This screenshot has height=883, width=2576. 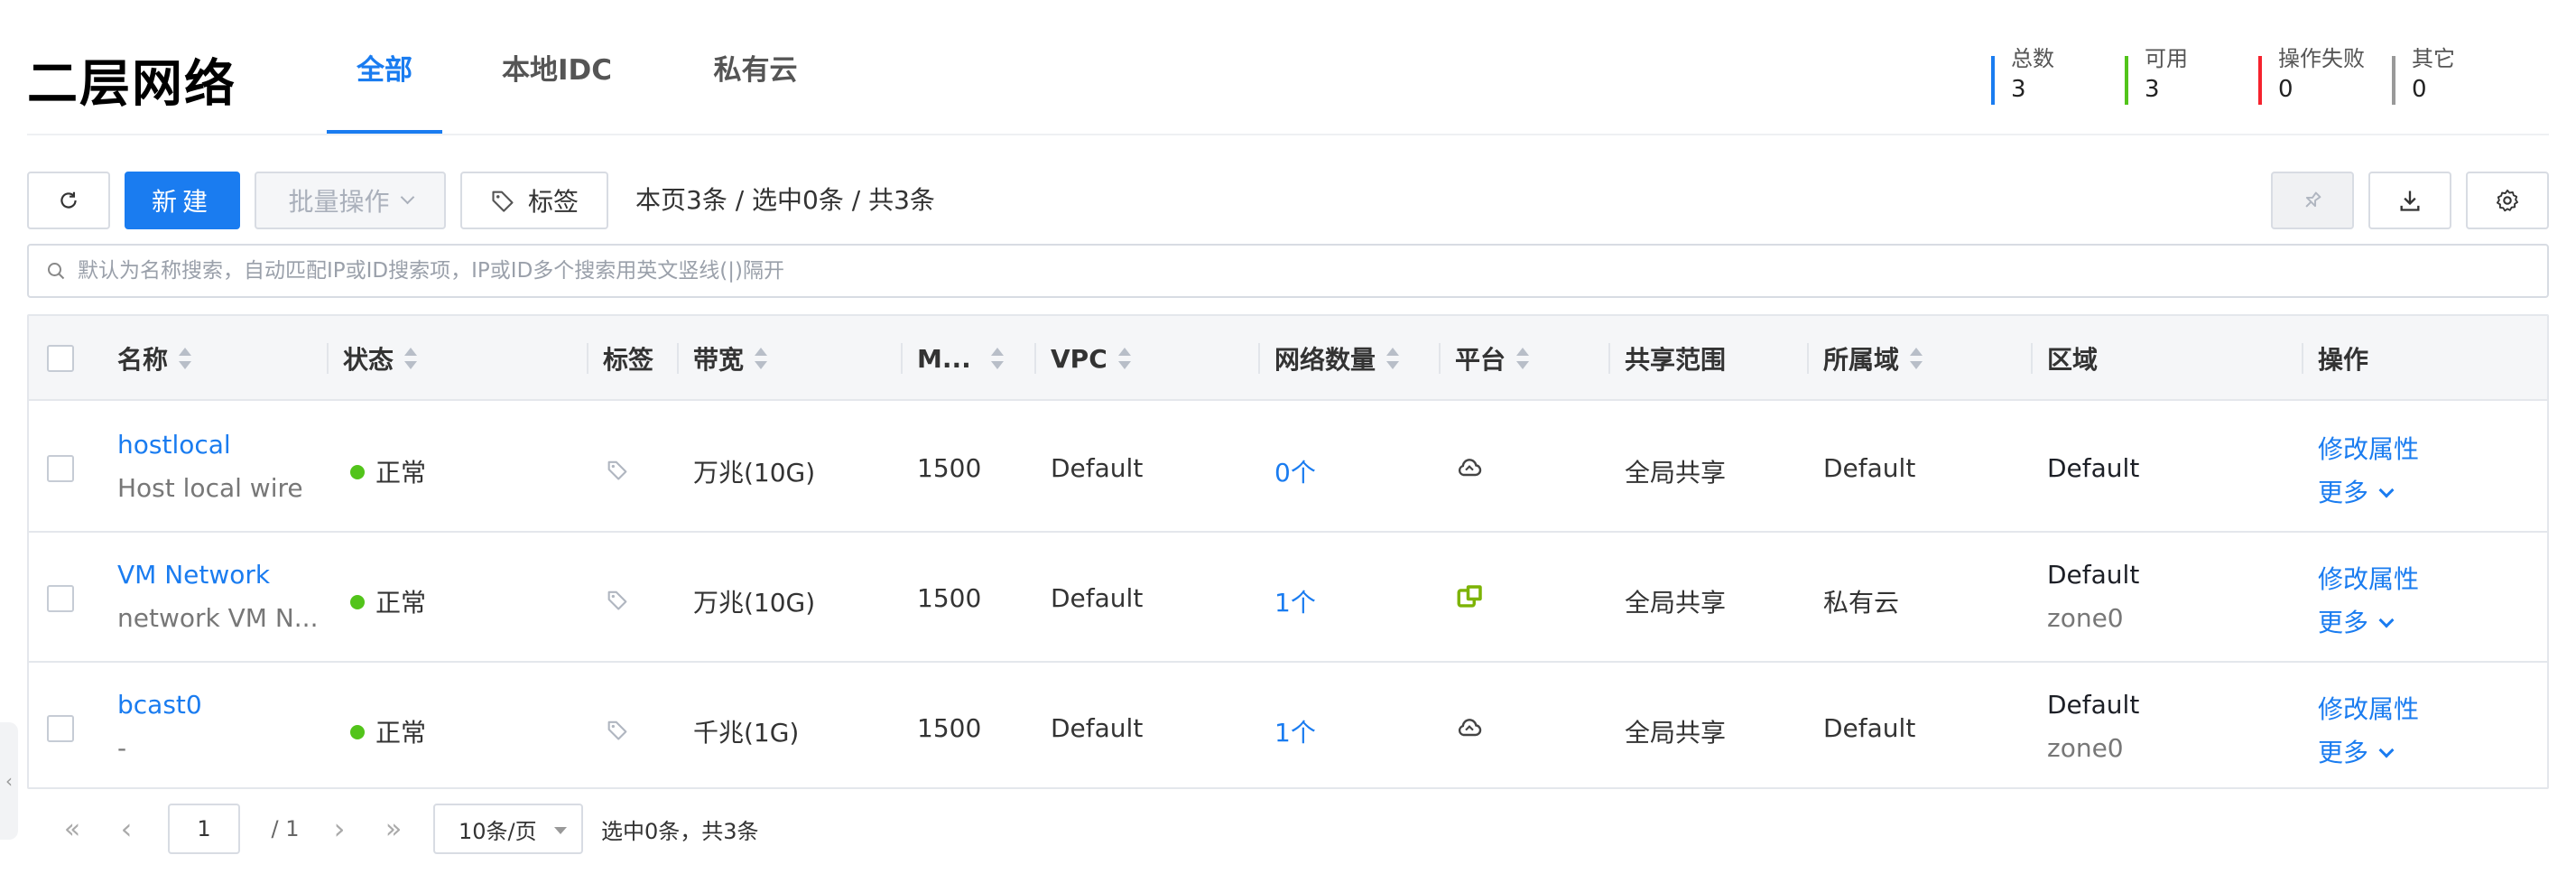 I want to click on col-network-count: 网络数量, so click(x=1329, y=359).